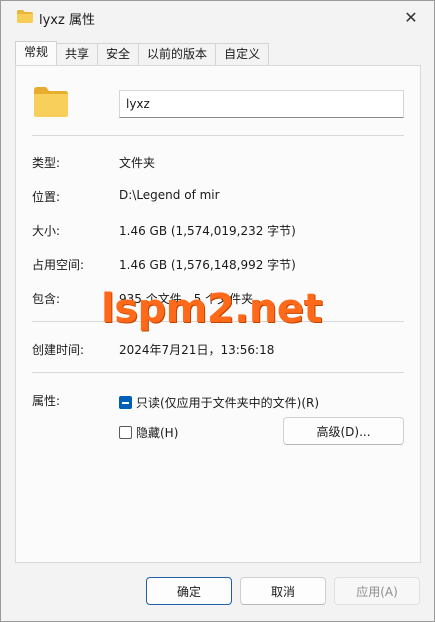 Image resolution: width=435 pixels, height=622 pixels. What do you see at coordinates (377, 591) in the screenshot?
I see `apply-button: 应用(A)` at bounding box center [377, 591].